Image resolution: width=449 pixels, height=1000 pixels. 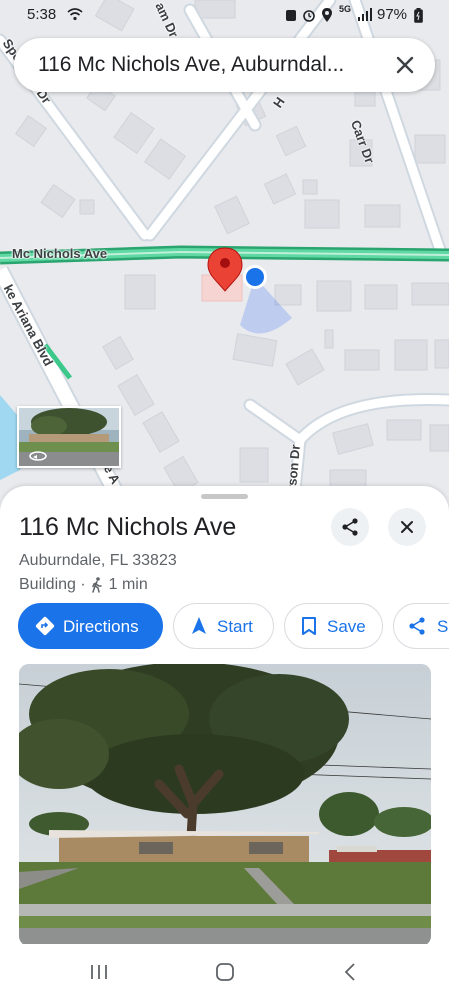 I want to click on place-meta: Building · 1 min, so click(x=83, y=585).